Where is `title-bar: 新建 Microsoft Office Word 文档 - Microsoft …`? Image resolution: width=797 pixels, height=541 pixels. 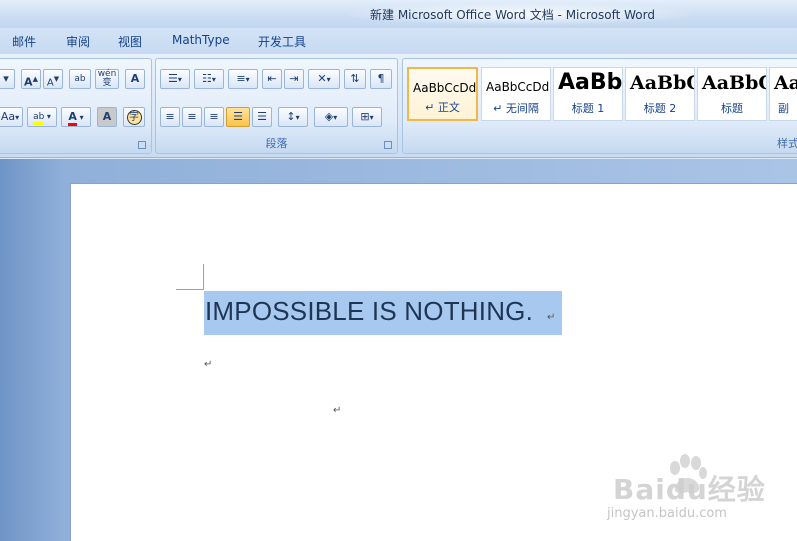
title-bar: 新建 Microsoft Office Word 文档 - Microsoft … is located at coordinates (398, 14).